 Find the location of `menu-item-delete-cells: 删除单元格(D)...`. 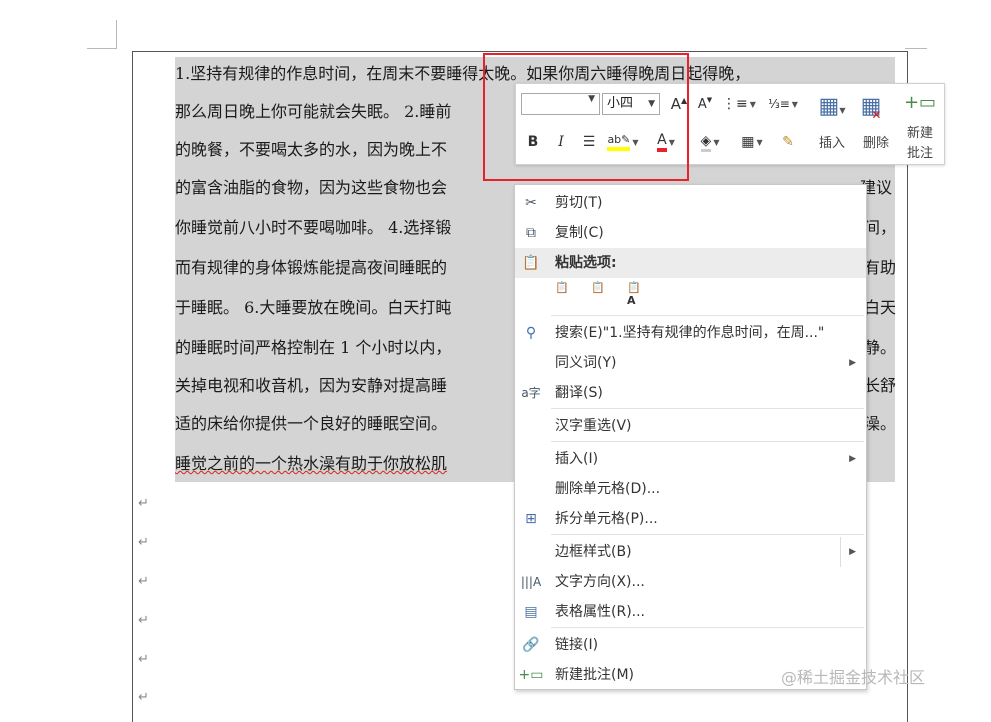

menu-item-delete-cells: 删除单元格(D)... is located at coordinates (690, 489).